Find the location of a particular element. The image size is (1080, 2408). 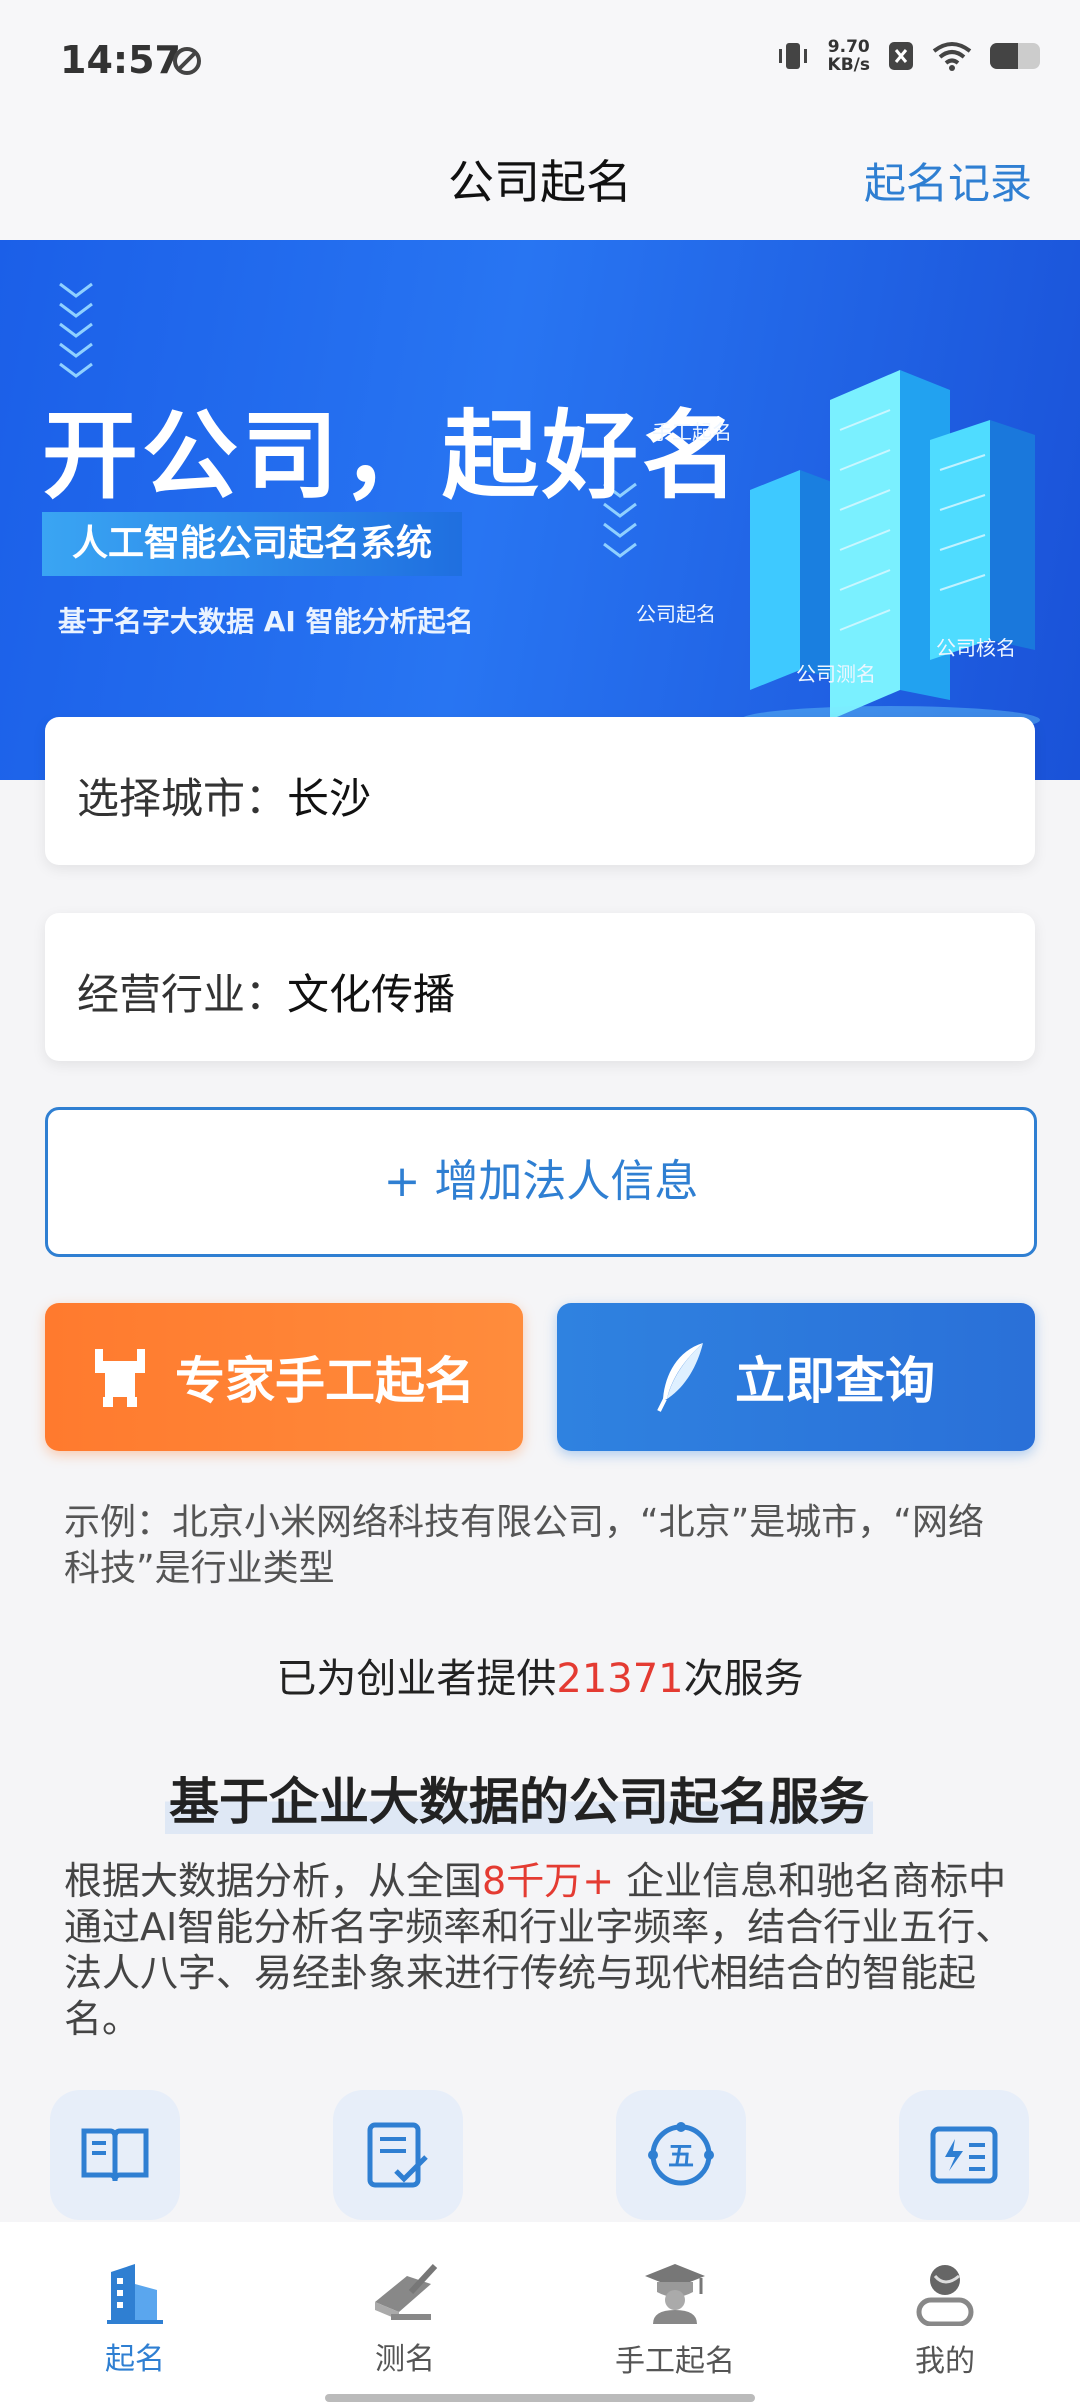

bottom-tab-bar: 起名 测名 手工起名 我的 is located at coordinates (540, 2315).